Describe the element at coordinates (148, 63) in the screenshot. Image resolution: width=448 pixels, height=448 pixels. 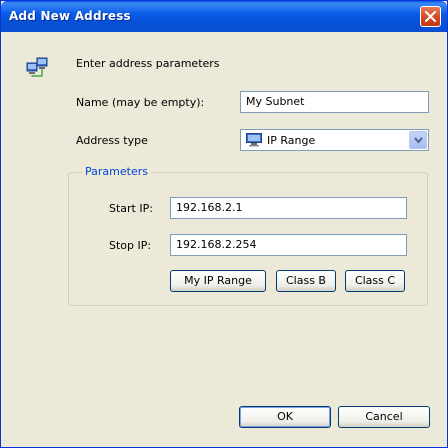
I see `header-text: Enter address parameters` at that location.